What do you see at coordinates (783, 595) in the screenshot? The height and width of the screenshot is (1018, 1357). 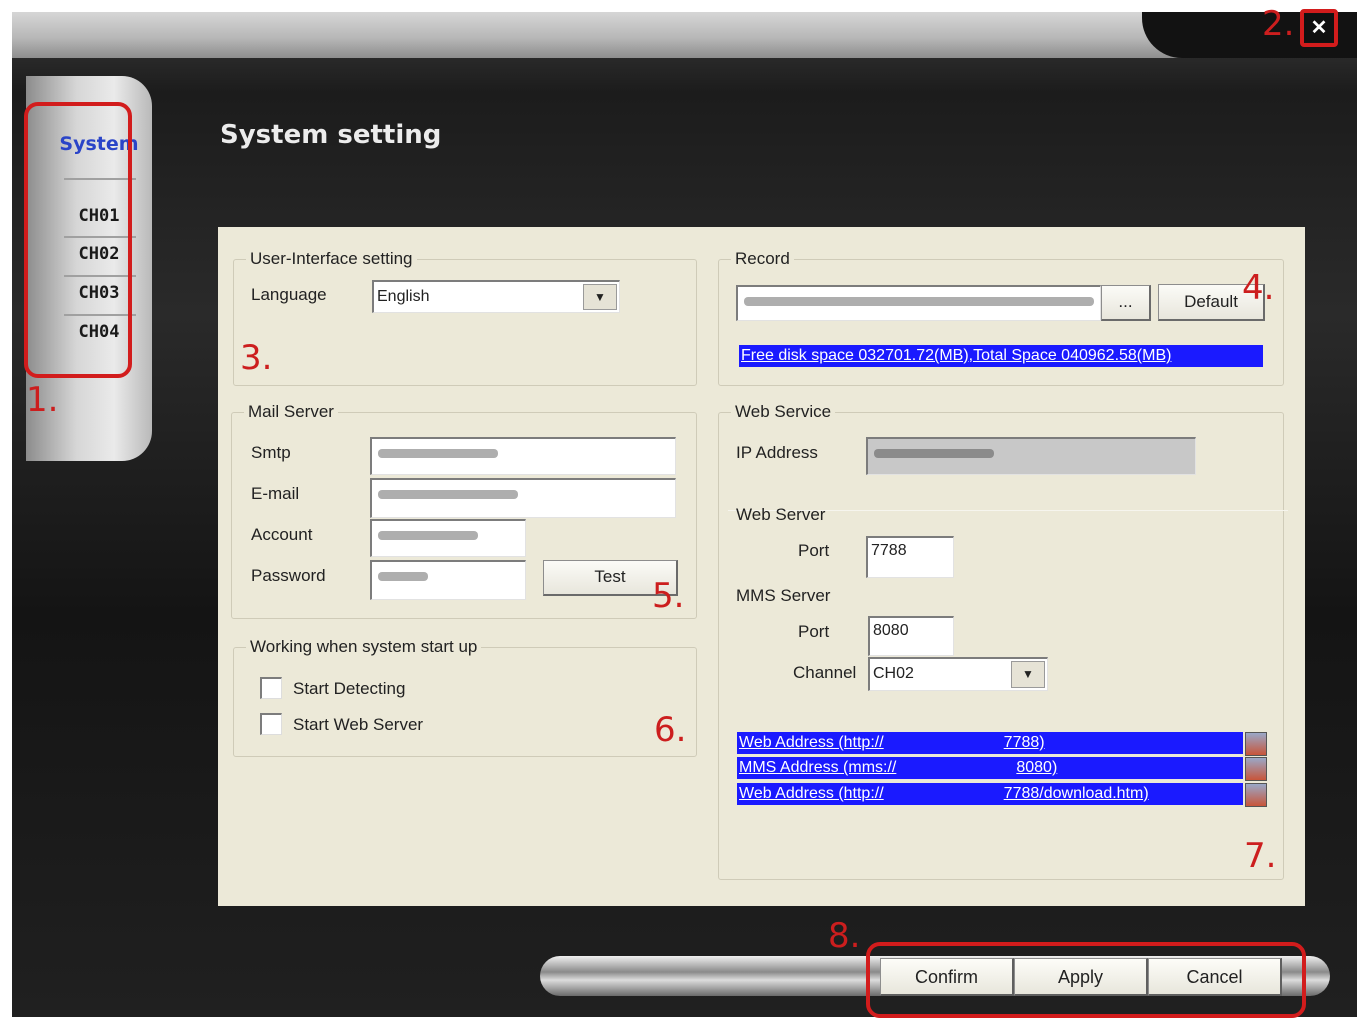 I see `mms-server-label: MMS Server` at bounding box center [783, 595].